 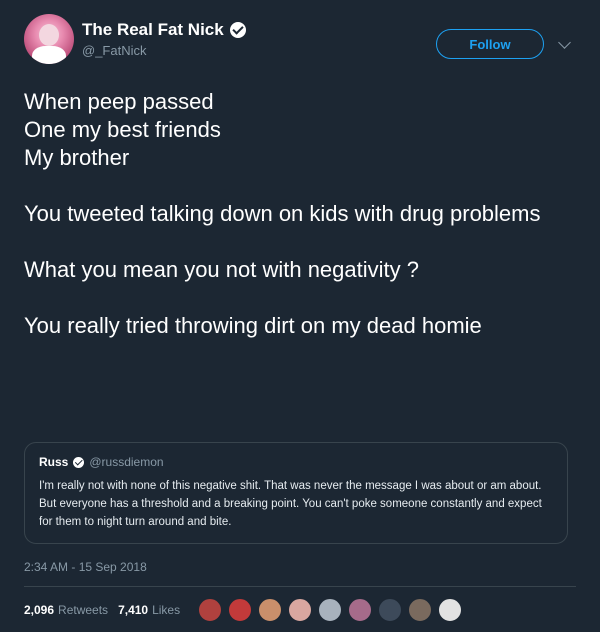 What do you see at coordinates (83, 610) in the screenshot?
I see `retweets-label: Retweets` at bounding box center [83, 610].